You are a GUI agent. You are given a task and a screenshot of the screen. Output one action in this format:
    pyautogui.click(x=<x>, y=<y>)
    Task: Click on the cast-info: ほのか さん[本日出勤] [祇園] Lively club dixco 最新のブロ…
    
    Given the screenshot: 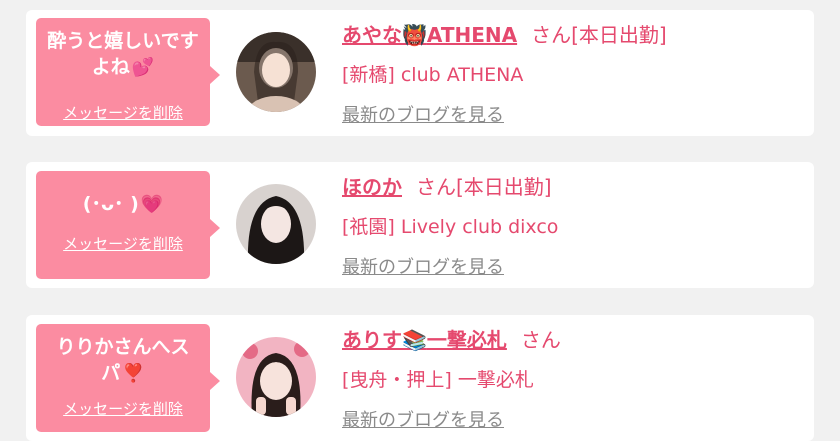 What is the action you would take?
    pyautogui.click(x=450, y=226)
    